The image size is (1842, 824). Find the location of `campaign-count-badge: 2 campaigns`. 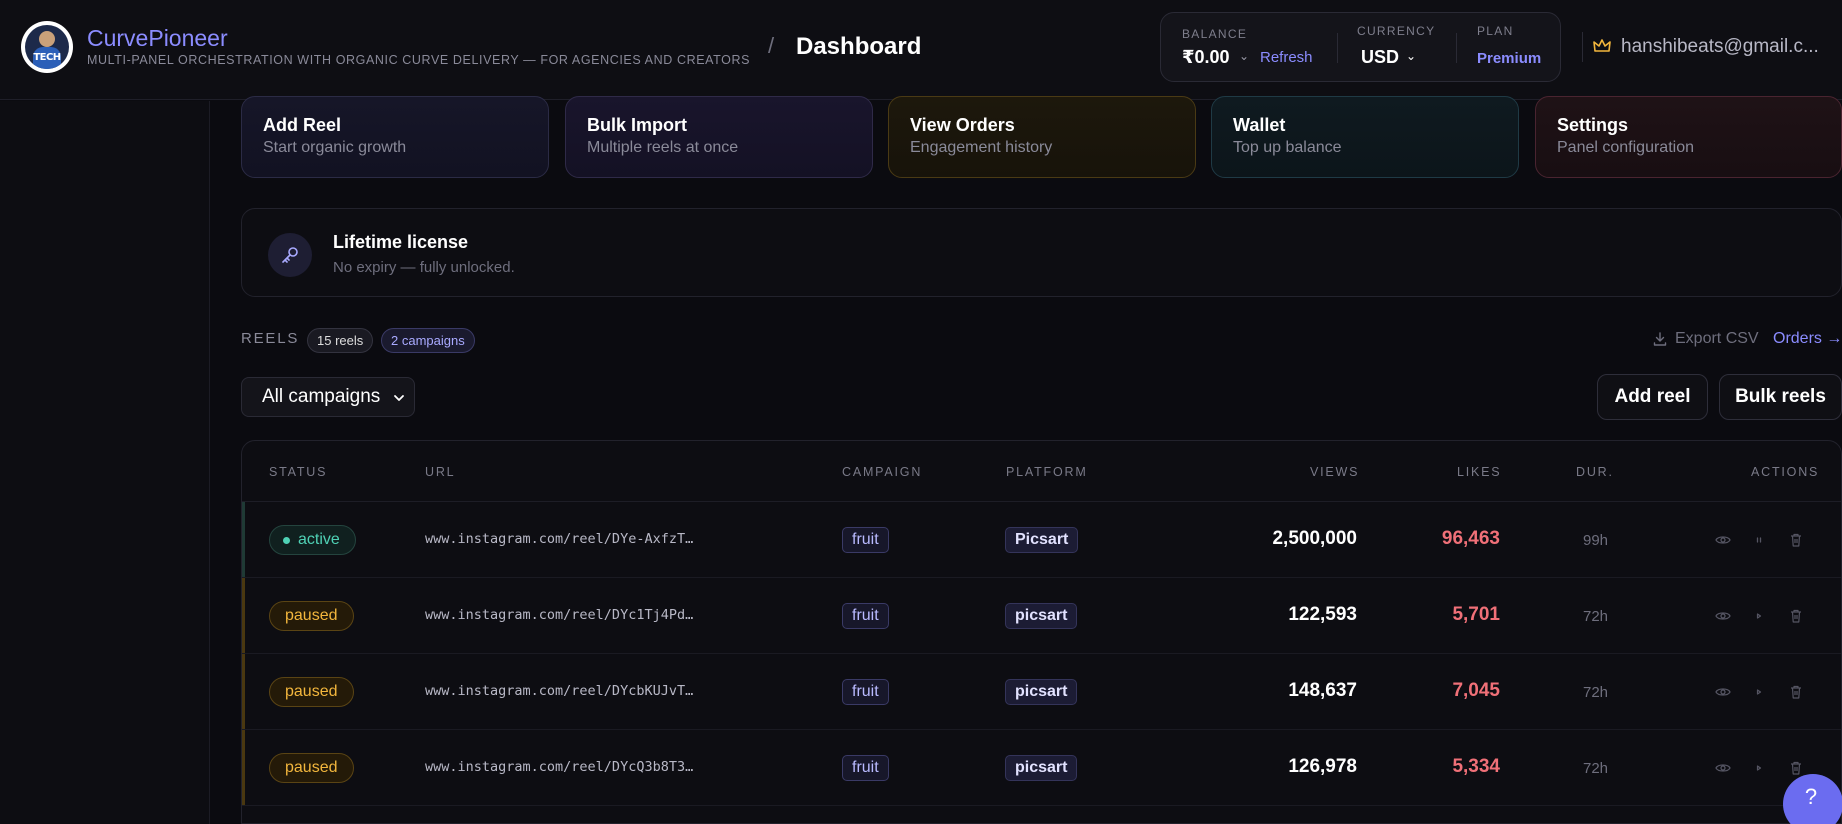

campaign-count-badge: 2 campaigns is located at coordinates (428, 340).